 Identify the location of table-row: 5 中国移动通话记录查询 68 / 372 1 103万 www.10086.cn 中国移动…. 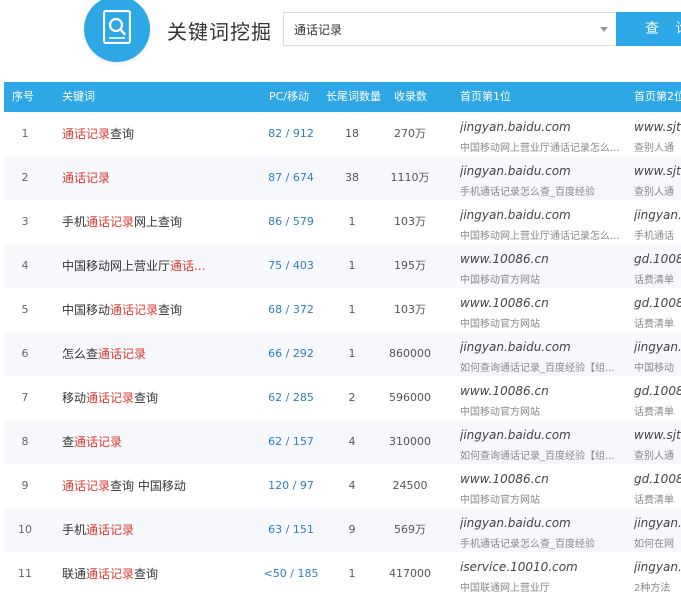
(342, 310).